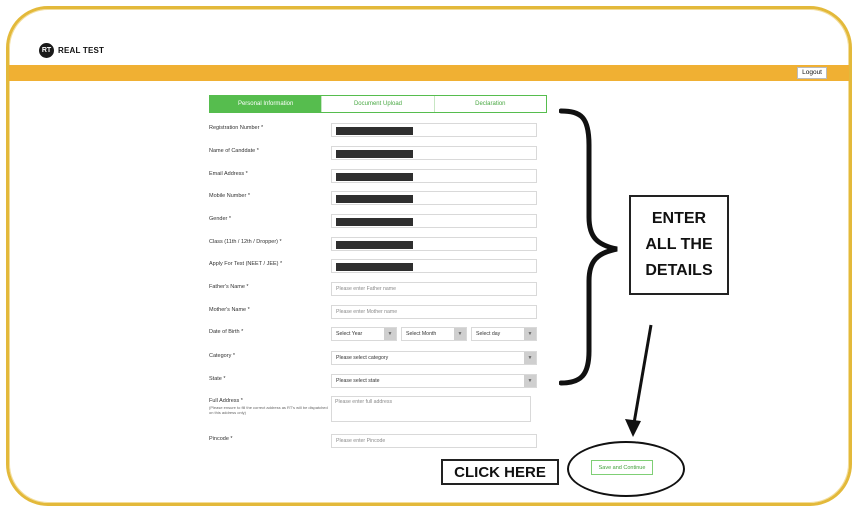 This screenshot has height=514, width=860. What do you see at coordinates (221, 439) in the screenshot?
I see `pincode-label: Pincode *` at bounding box center [221, 439].